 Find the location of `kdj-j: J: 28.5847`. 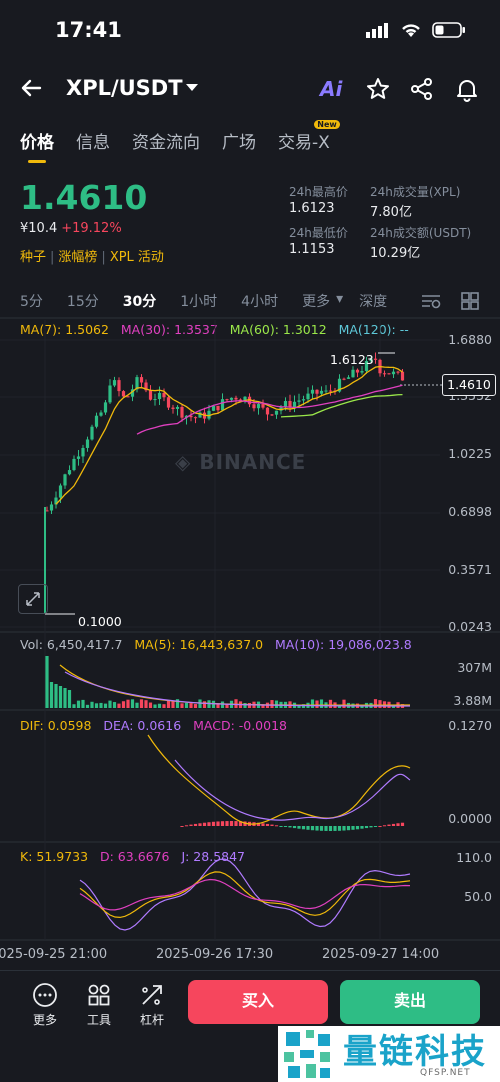

kdj-j: J: 28.5847 is located at coordinates (213, 856).